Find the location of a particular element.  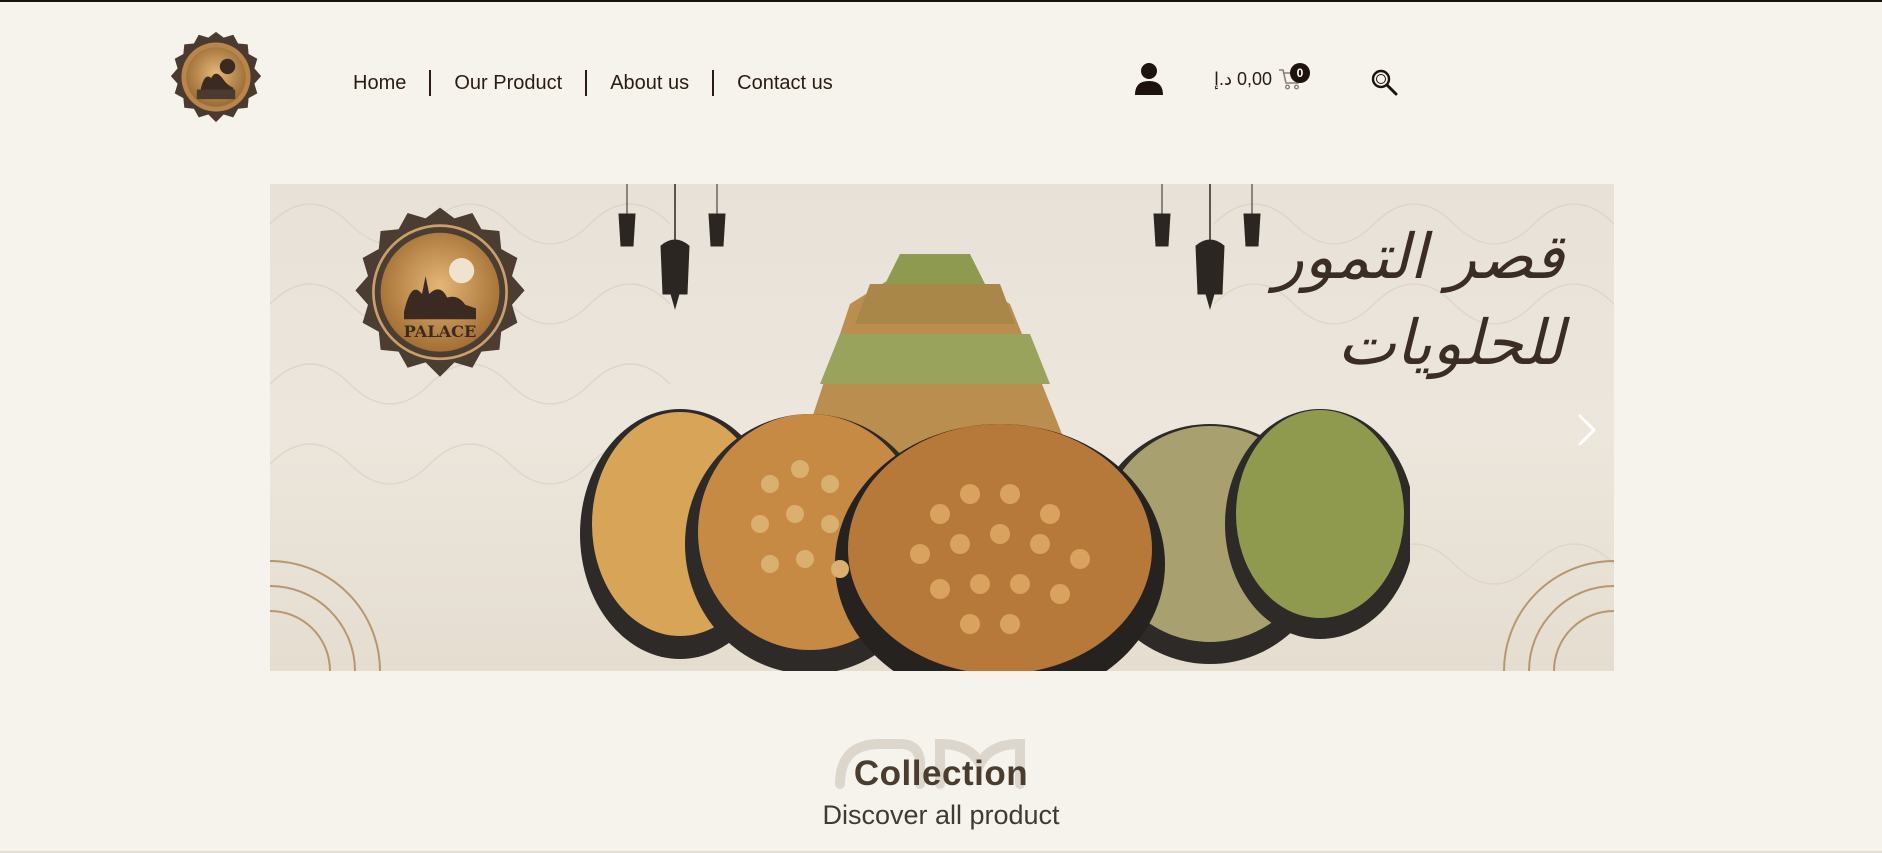

hero-arabic-title: قصر التمور للحلويات is located at coordinates (1409, 300).